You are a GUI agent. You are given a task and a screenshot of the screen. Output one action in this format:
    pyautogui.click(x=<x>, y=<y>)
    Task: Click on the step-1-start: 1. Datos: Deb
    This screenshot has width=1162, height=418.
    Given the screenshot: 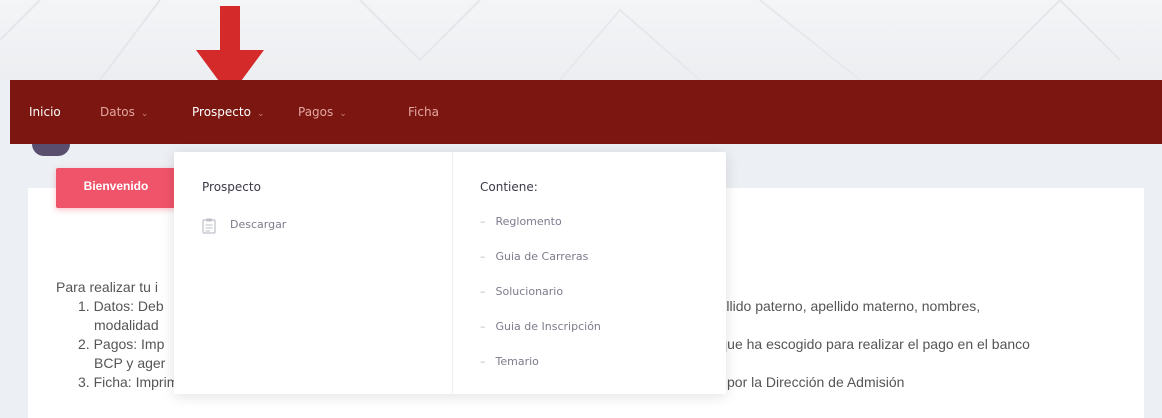 What is the action you would take?
    pyautogui.click(x=121, y=306)
    